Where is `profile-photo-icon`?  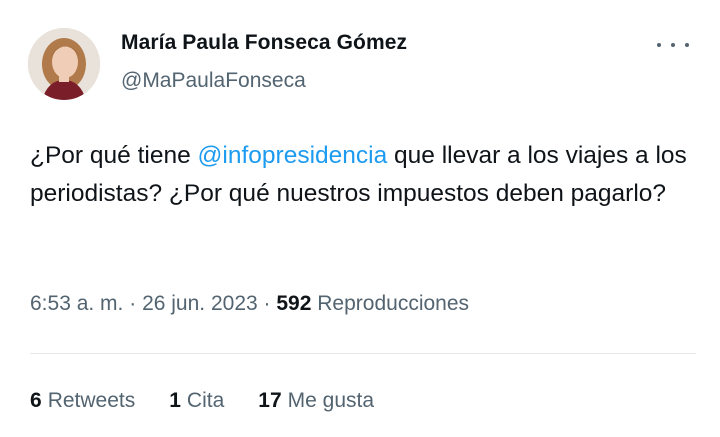 profile-photo-icon is located at coordinates (64, 64).